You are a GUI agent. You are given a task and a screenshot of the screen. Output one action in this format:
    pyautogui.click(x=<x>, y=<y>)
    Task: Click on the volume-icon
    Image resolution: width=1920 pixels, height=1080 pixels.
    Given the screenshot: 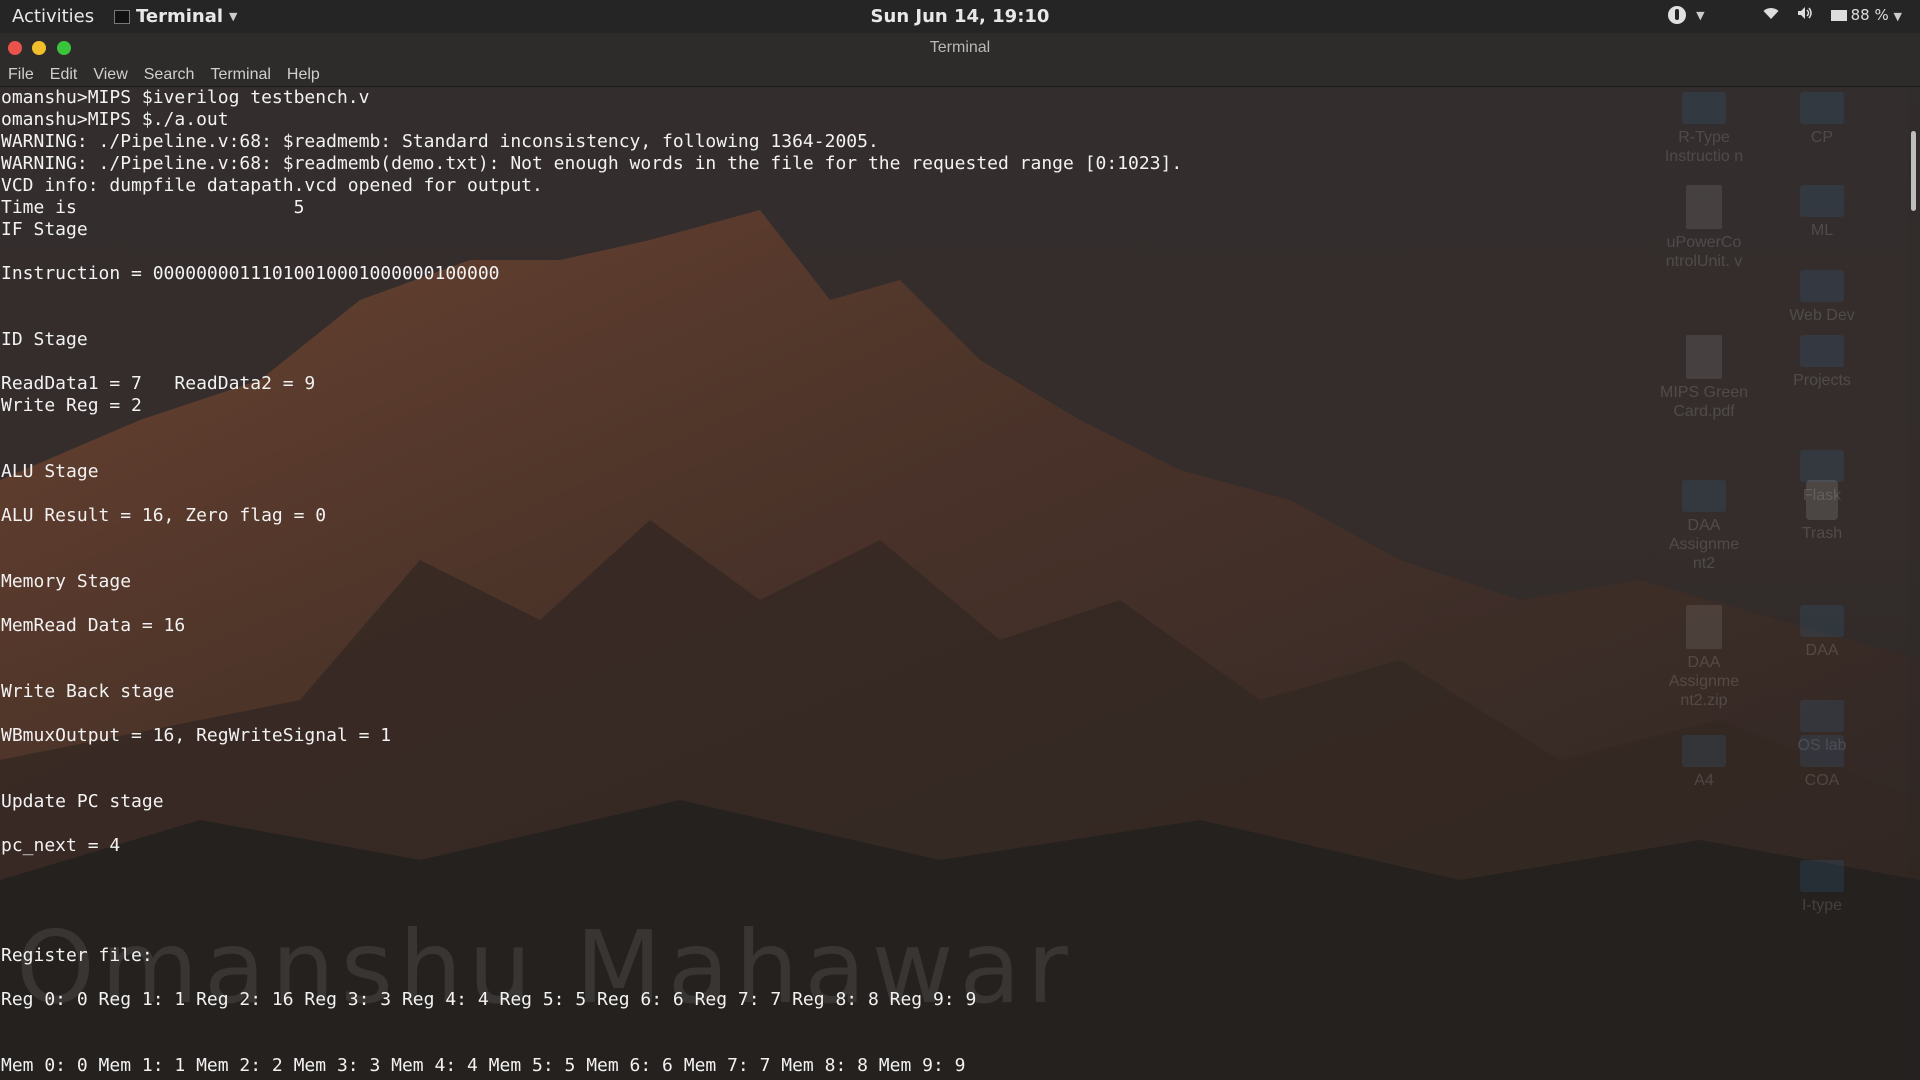 What is the action you would take?
    pyautogui.click(x=1805, y=15)
    